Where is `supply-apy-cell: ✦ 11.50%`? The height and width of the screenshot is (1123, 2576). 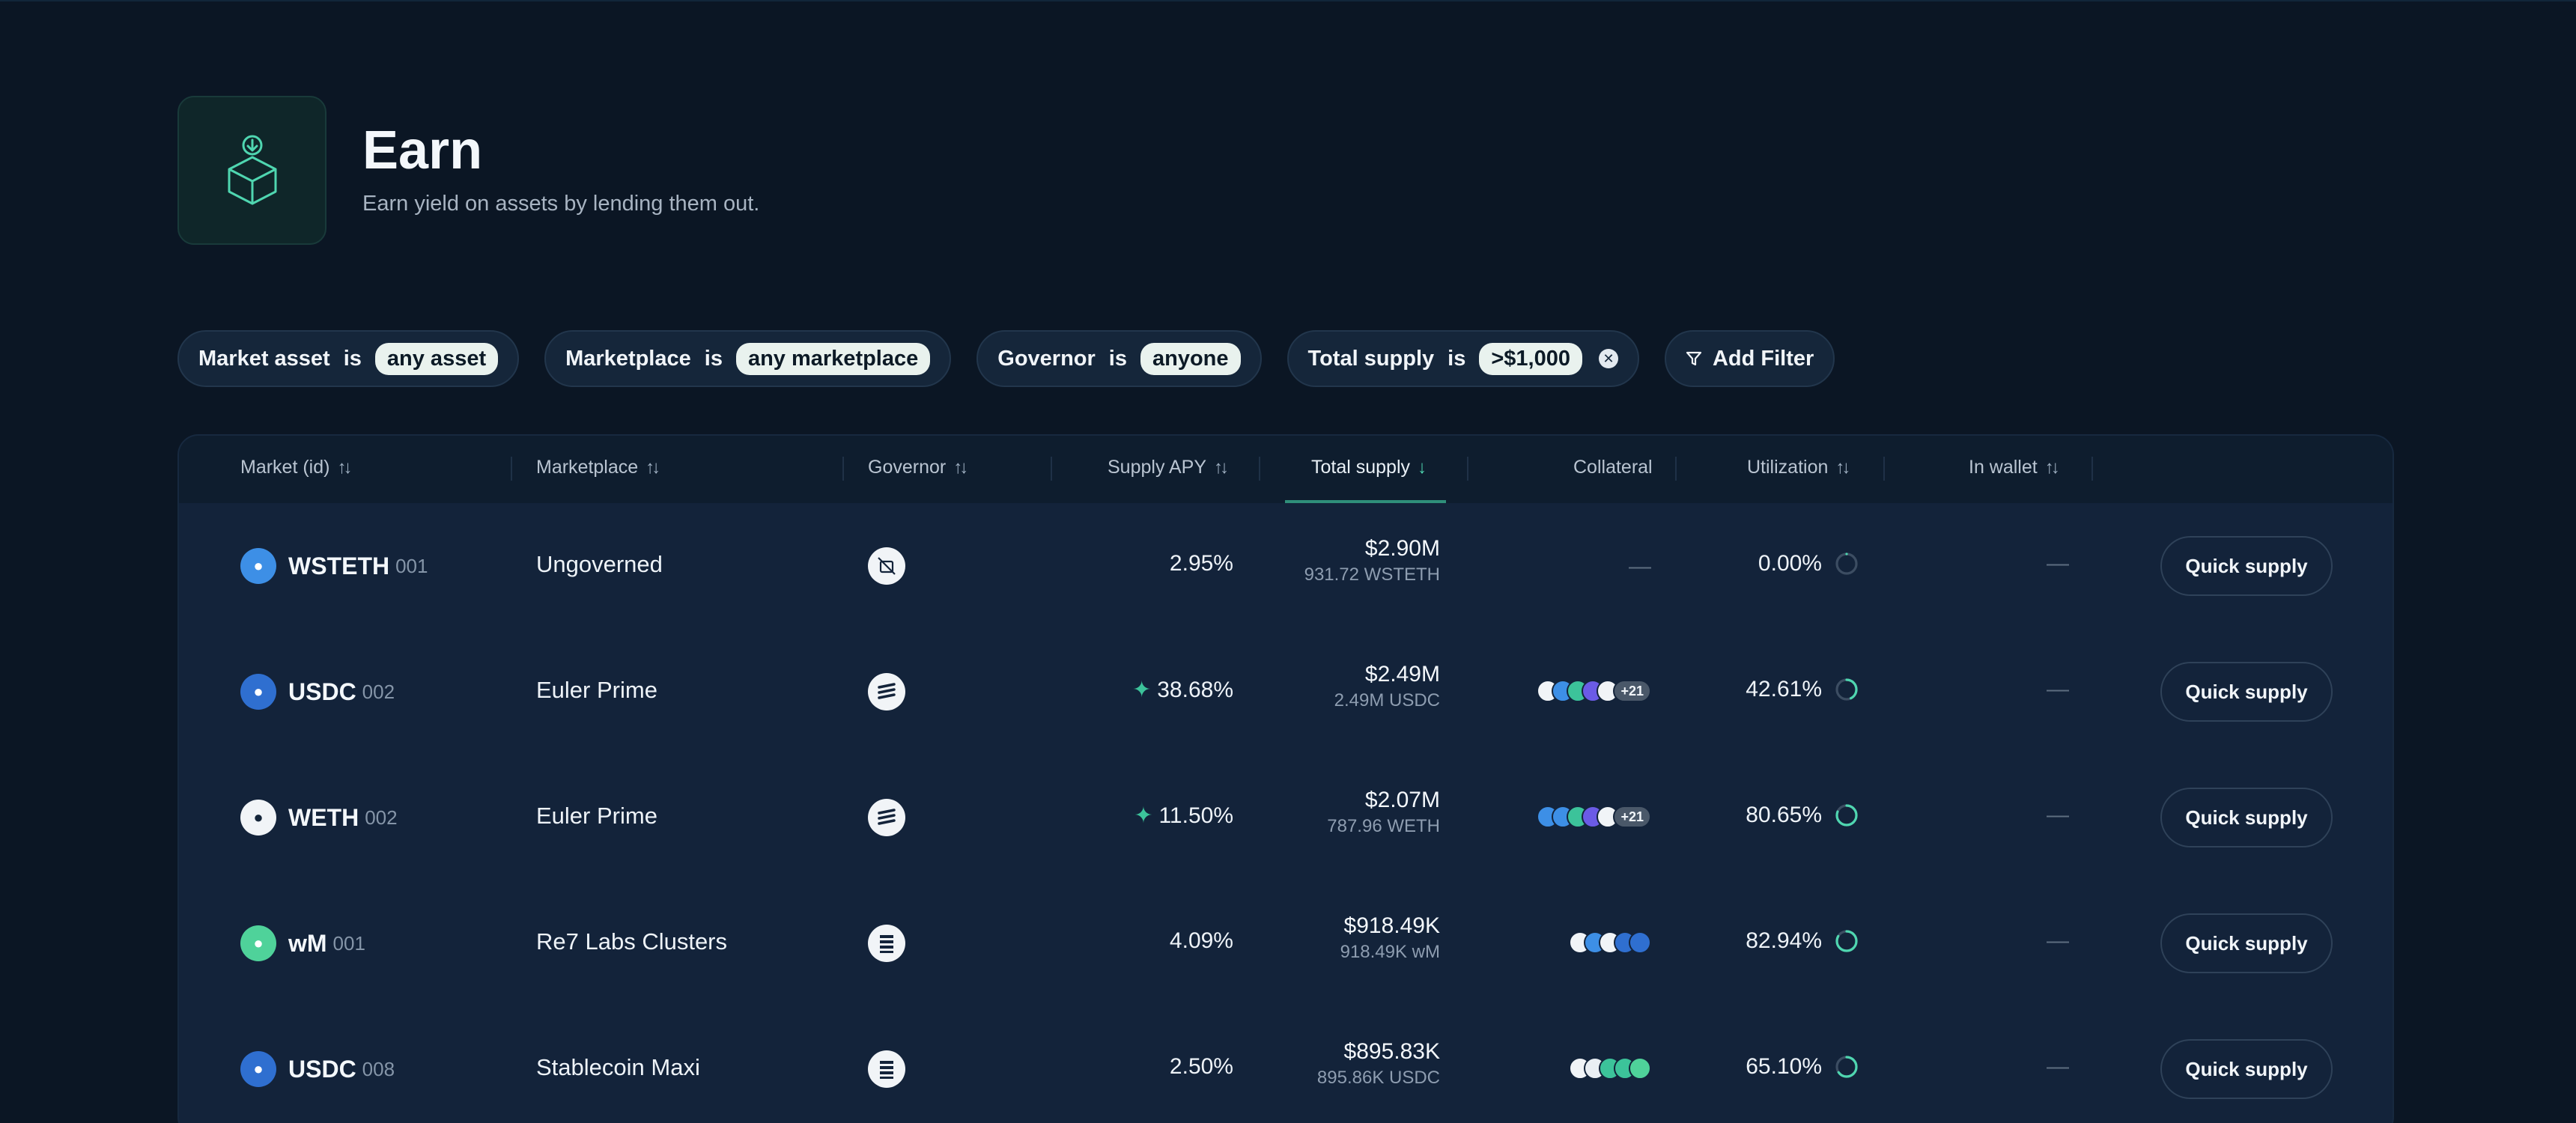 supply-apy-cell: ✦ 11.50% is located at coordinates (1183, 816).